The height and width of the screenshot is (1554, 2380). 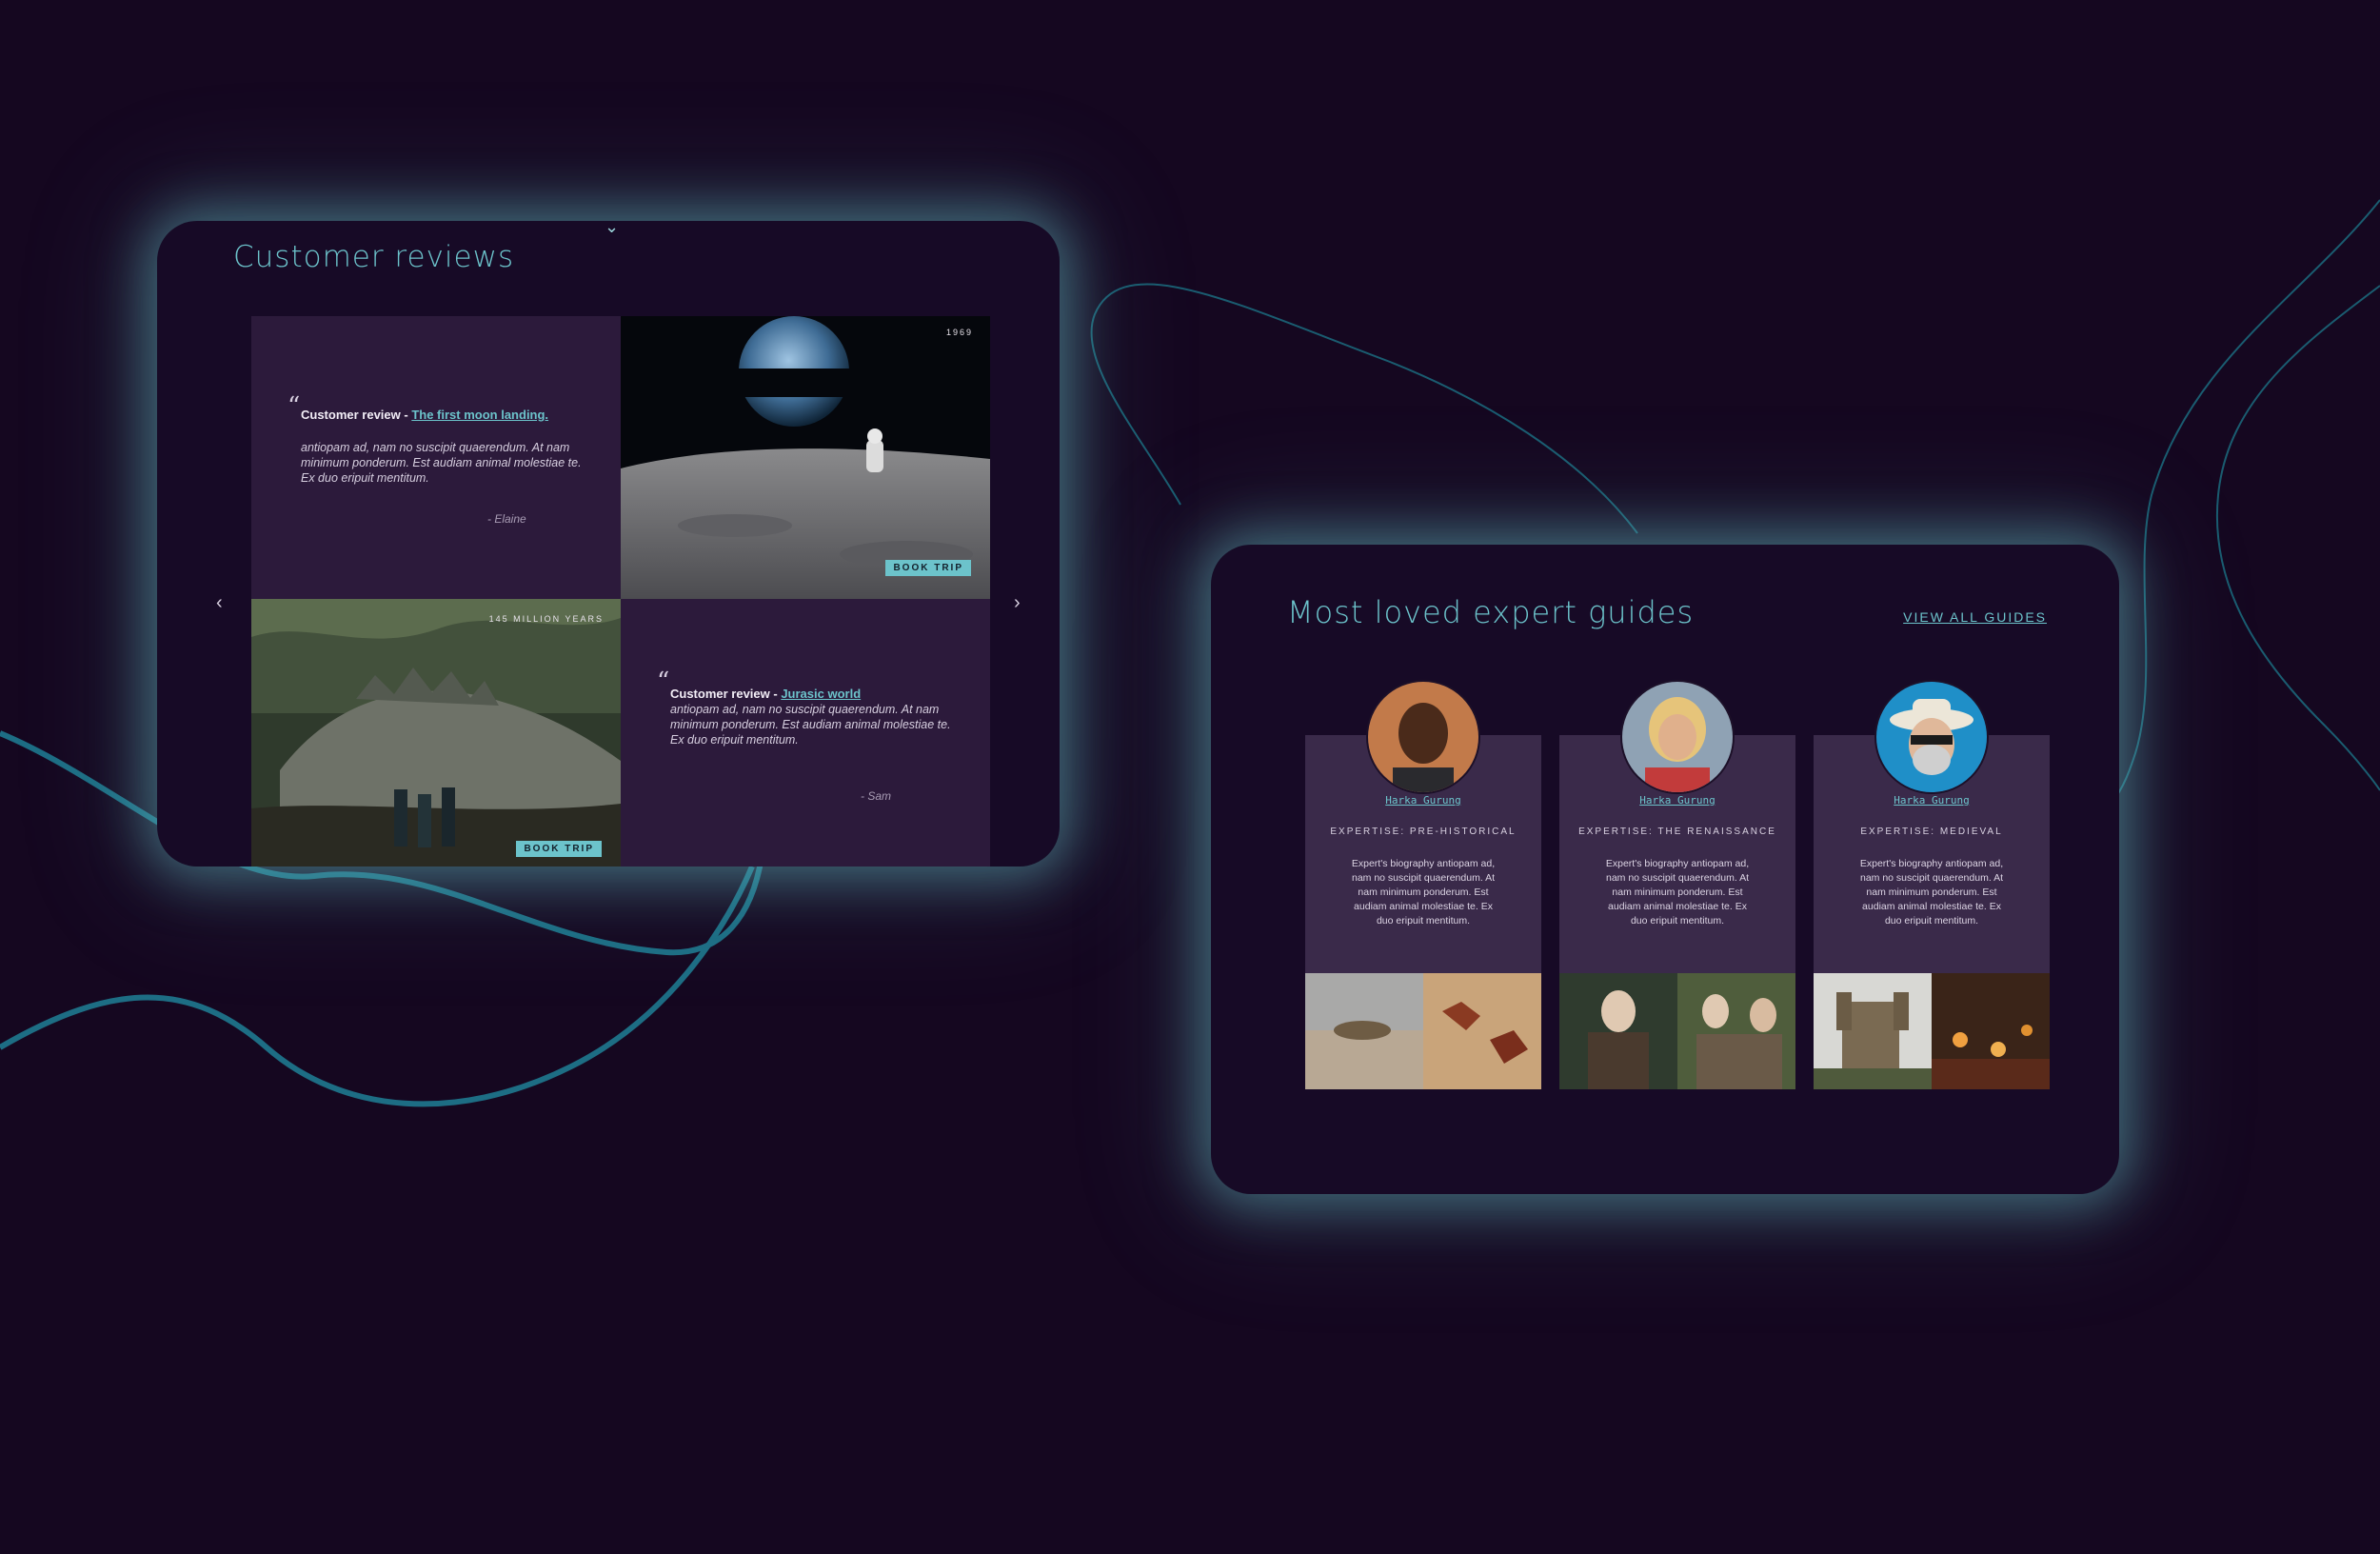 I want to click on view-all-guides-link: VIEW ALL GUIDES, so click(x=1975, y=617).